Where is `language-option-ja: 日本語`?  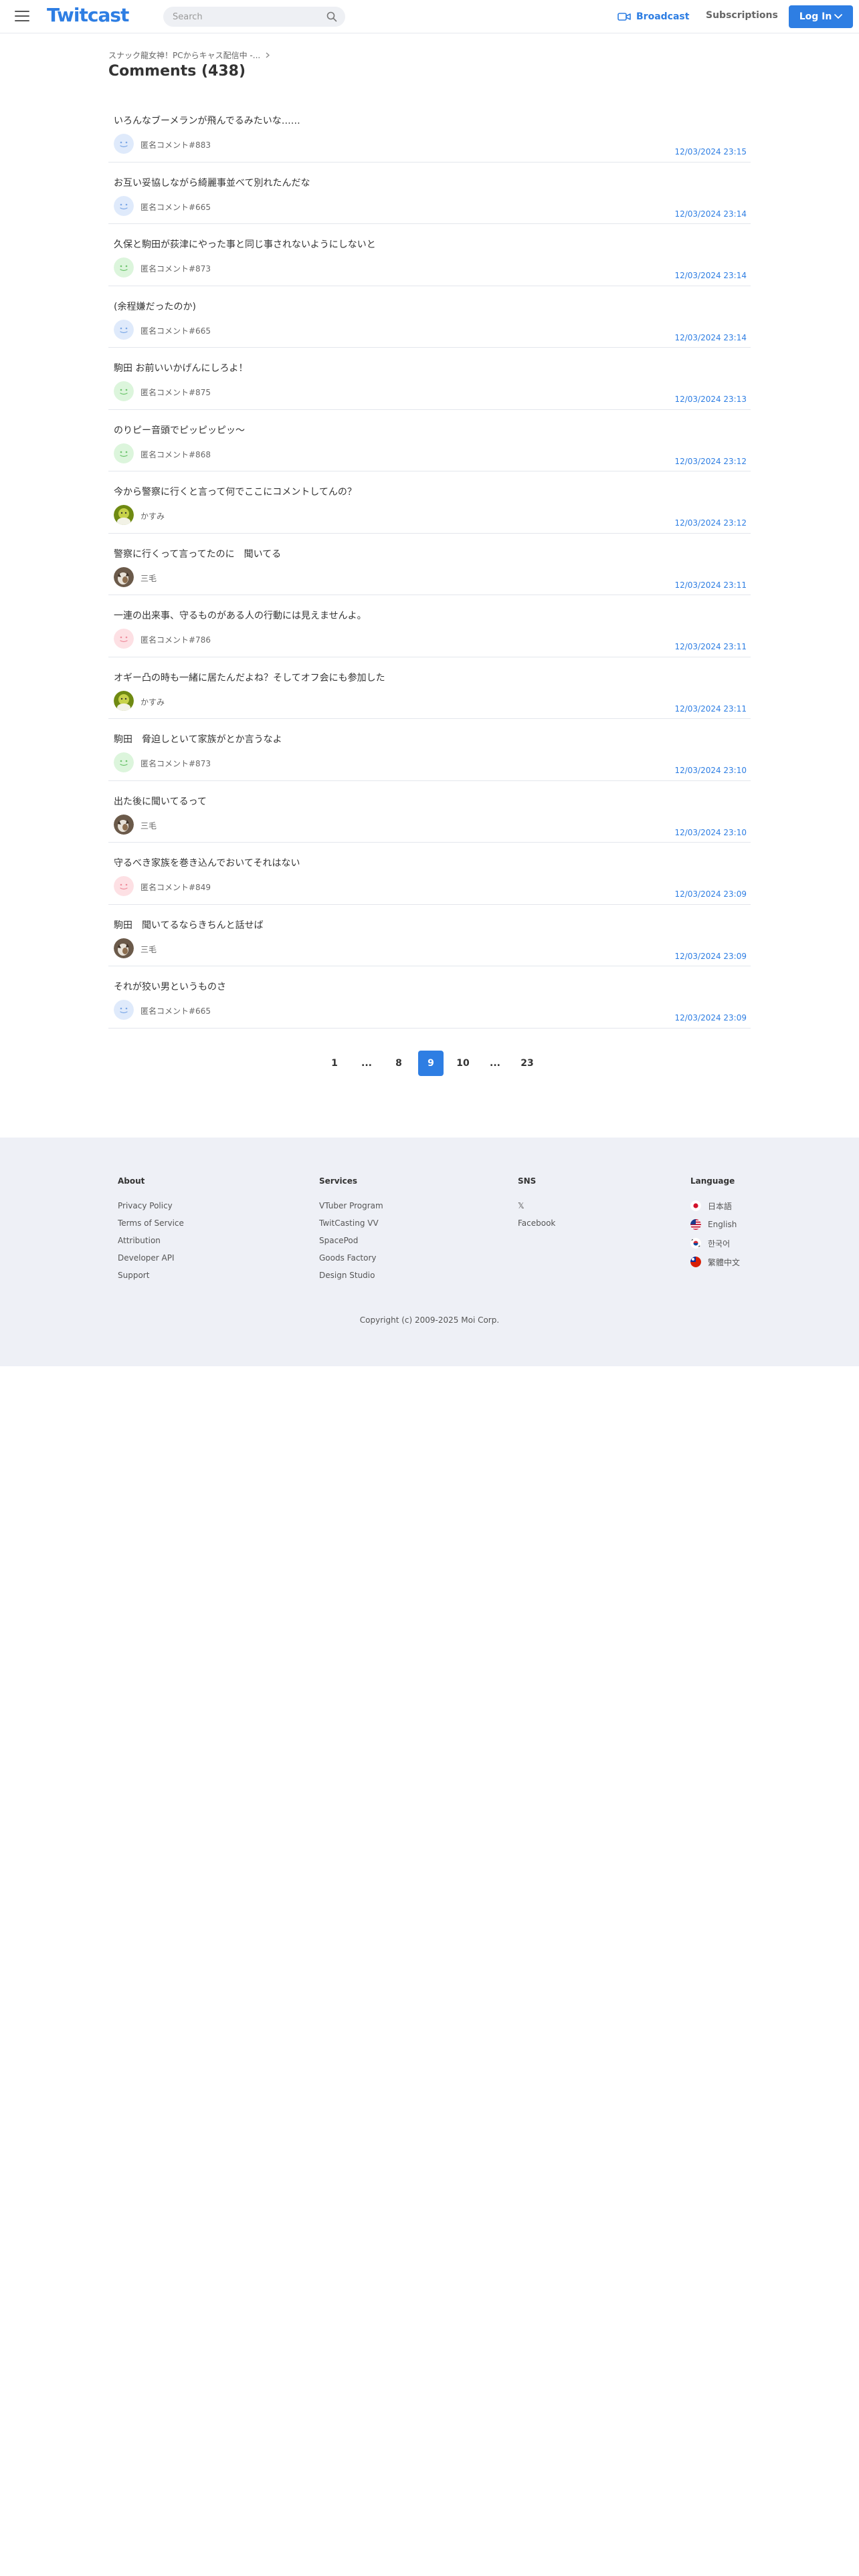 language-option-ja: 日本語 is located at coordinates (715, 1205).